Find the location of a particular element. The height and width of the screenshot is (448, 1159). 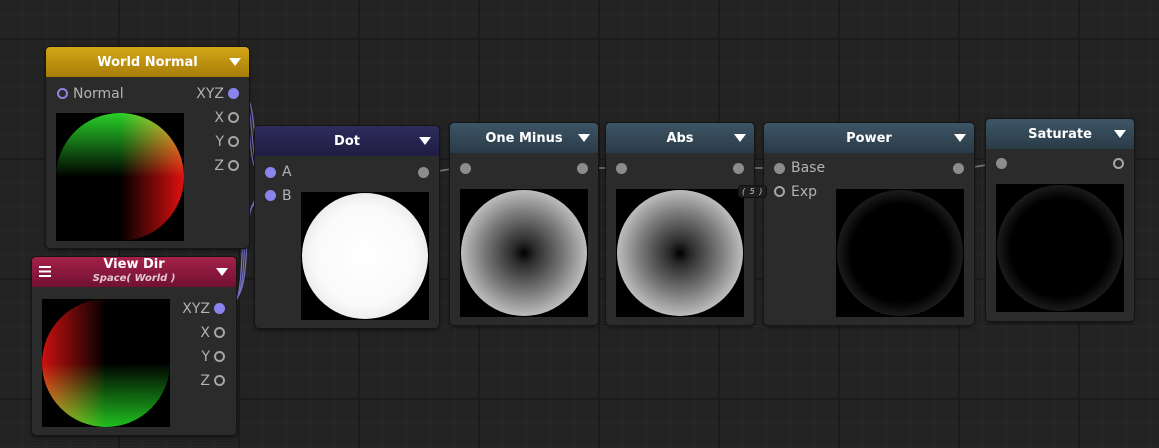

one-minus-sphere is located at coordinates (524, 253).